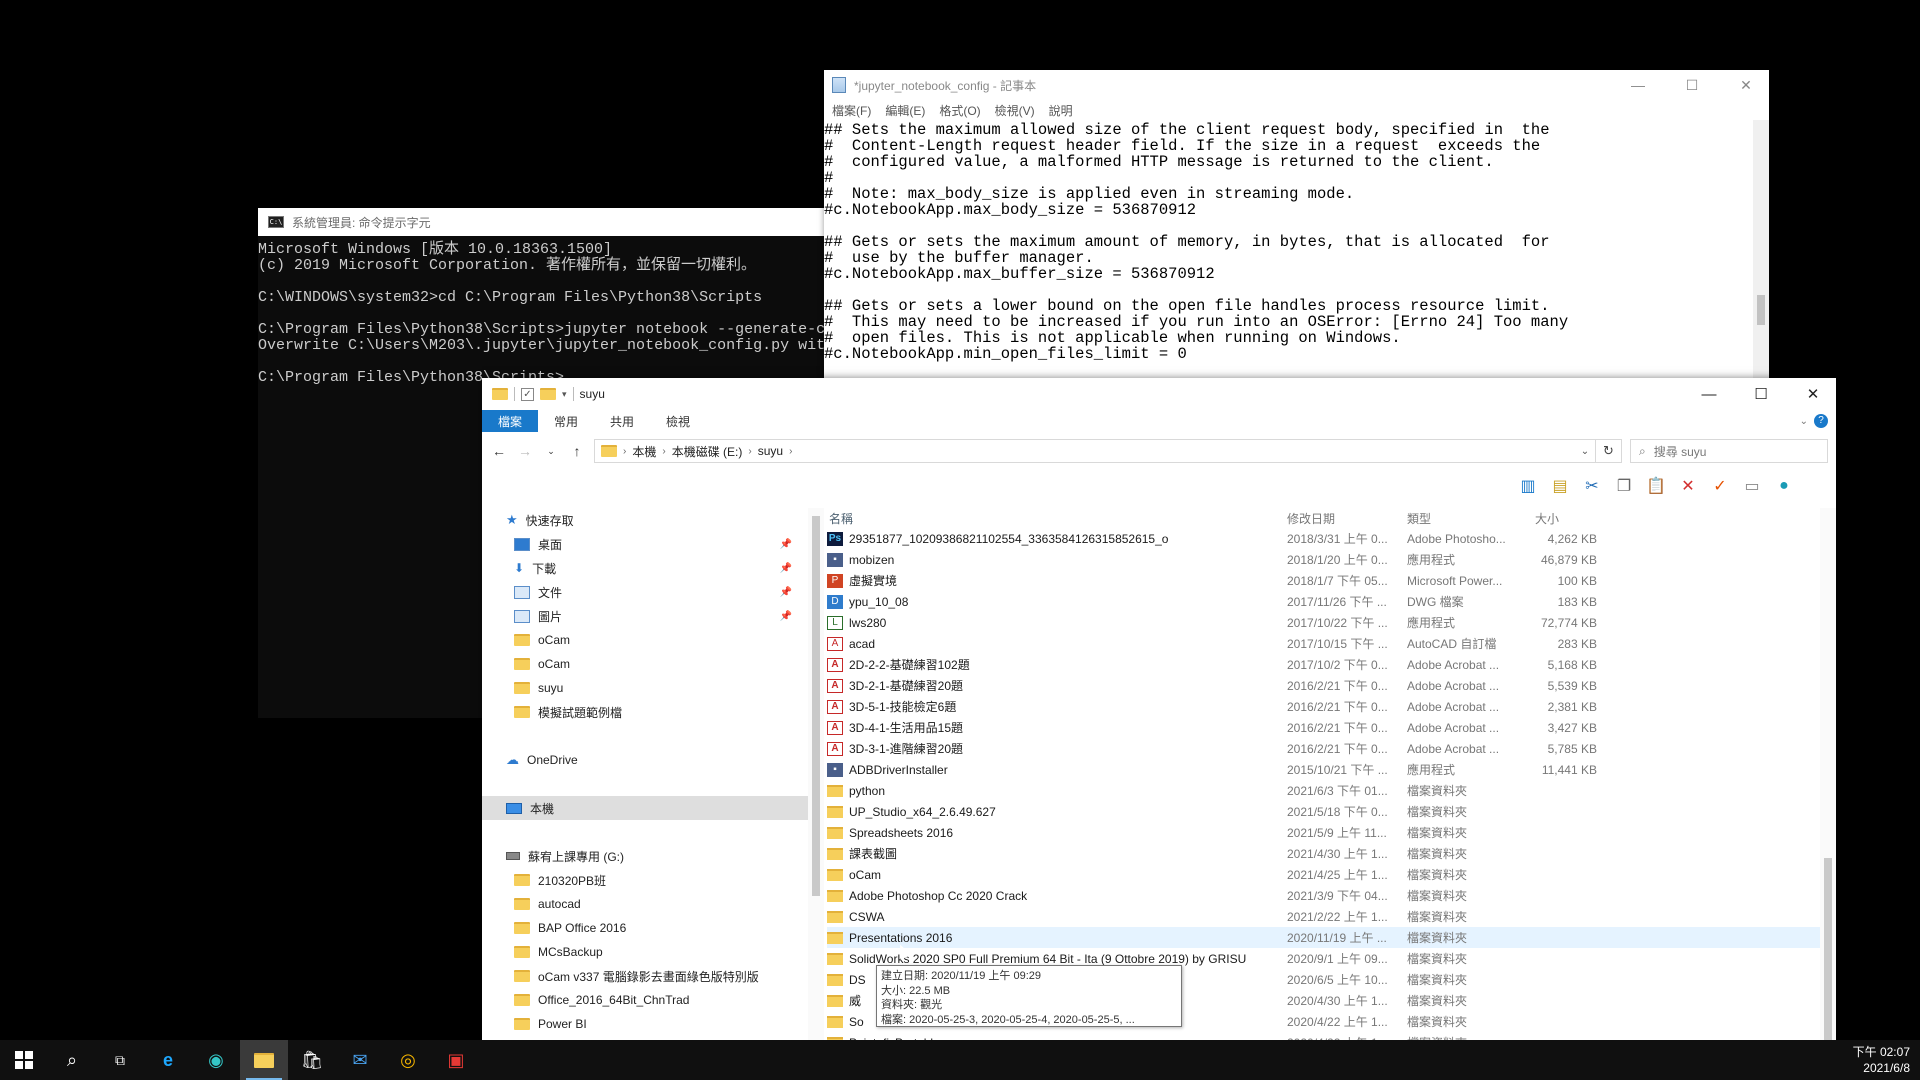  Describe the element at coordinates (564, 394) in the screenshot. I see `customize-quick-access-icon: ▾` at that location.